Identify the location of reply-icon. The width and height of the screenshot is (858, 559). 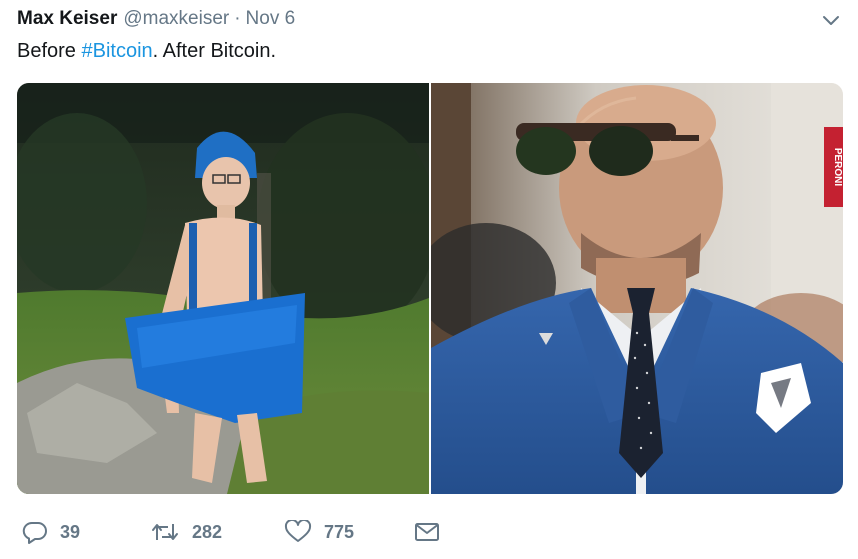
(34, 532).